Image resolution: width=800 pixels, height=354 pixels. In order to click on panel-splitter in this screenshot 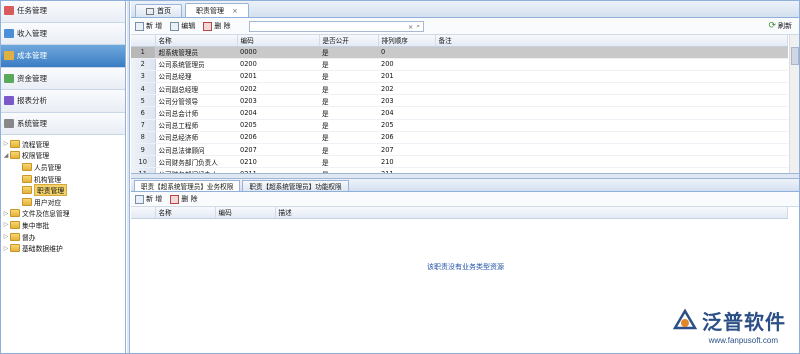, I will do `click(128, 177)`.